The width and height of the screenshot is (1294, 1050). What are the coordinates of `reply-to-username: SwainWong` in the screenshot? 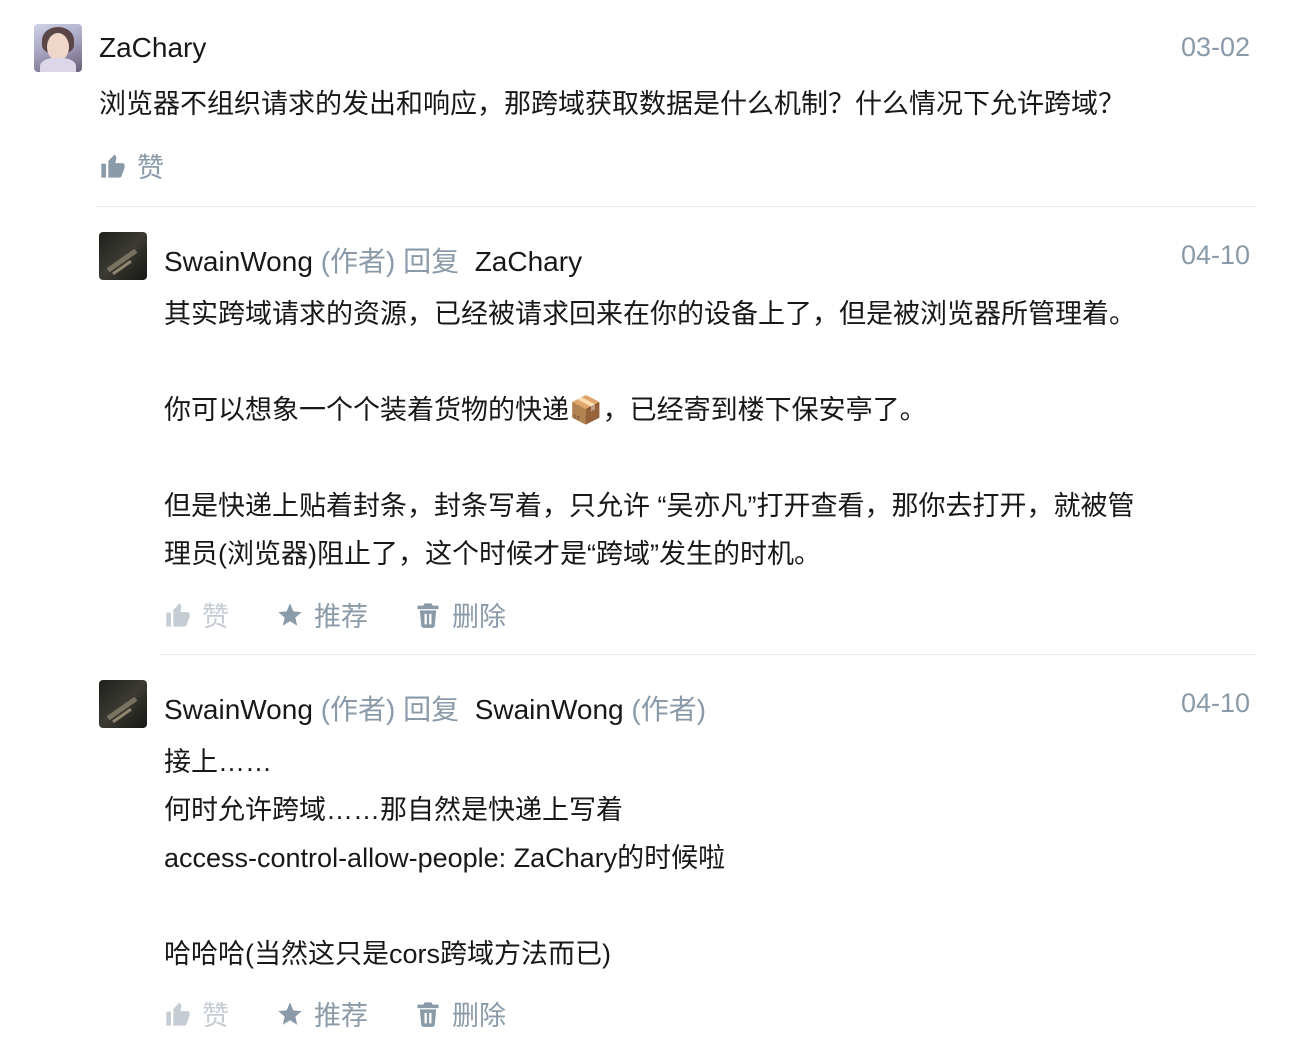 It's located at (549, 709).